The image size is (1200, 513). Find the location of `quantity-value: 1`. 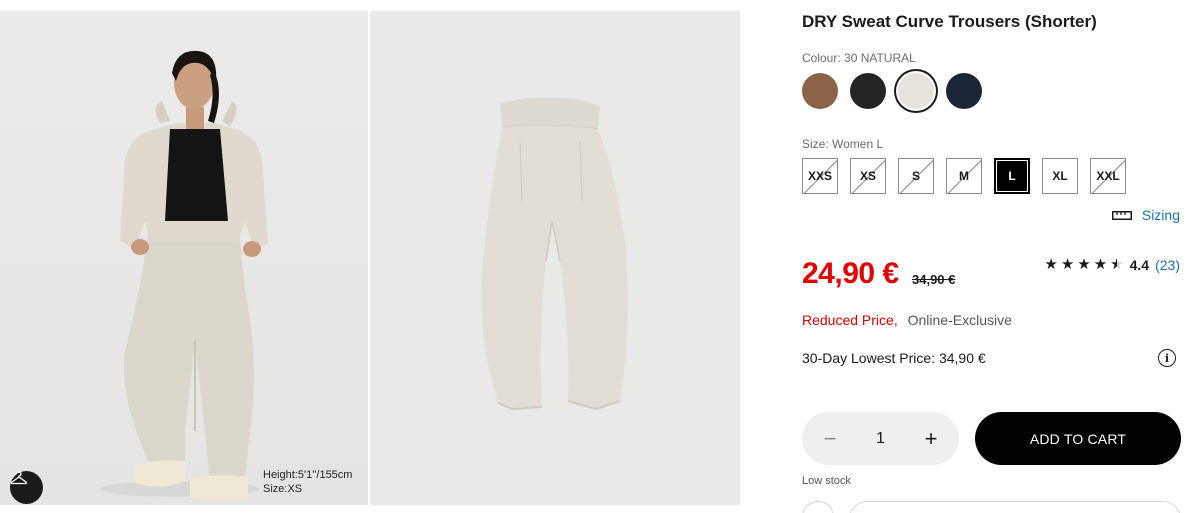

quantity-value: 1 is located at coordinates (880, 439).